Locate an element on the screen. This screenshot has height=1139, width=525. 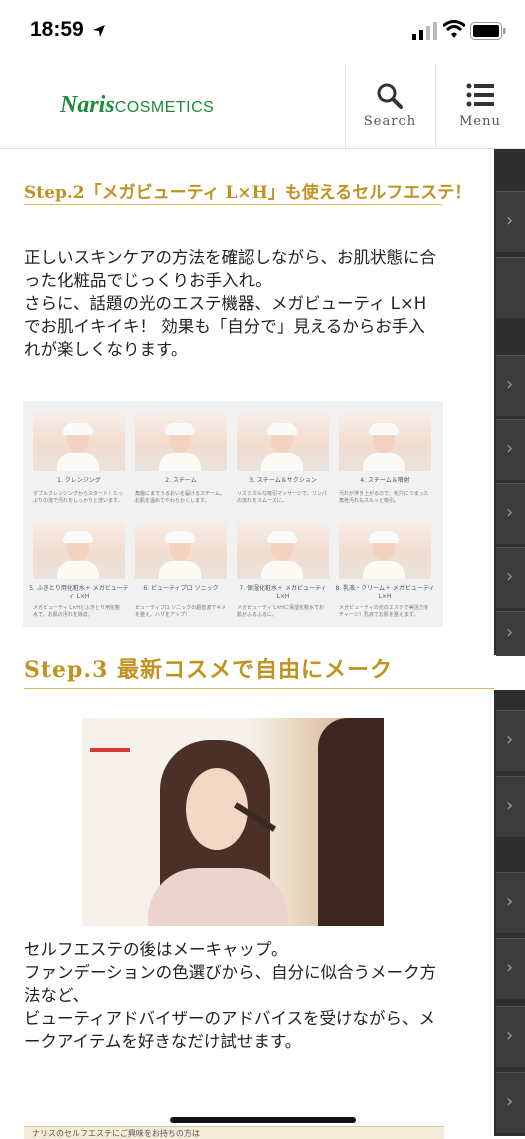
search-button: Search is located at coordinates (389, 106).